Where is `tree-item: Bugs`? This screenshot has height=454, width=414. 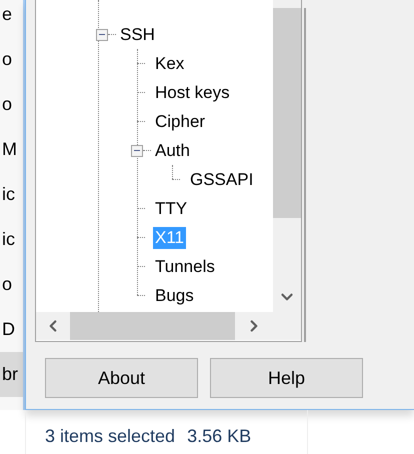
tree-item: Bugs is located at coordinates (174, 295).